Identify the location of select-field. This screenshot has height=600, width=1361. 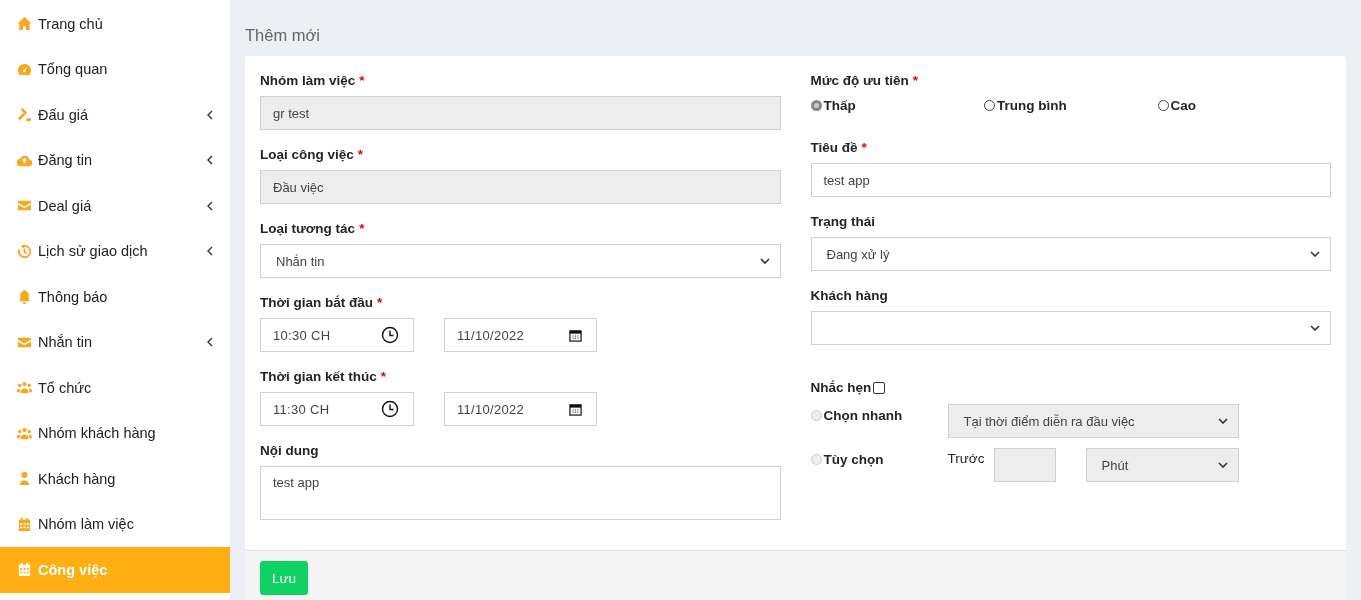
(1070, 328).